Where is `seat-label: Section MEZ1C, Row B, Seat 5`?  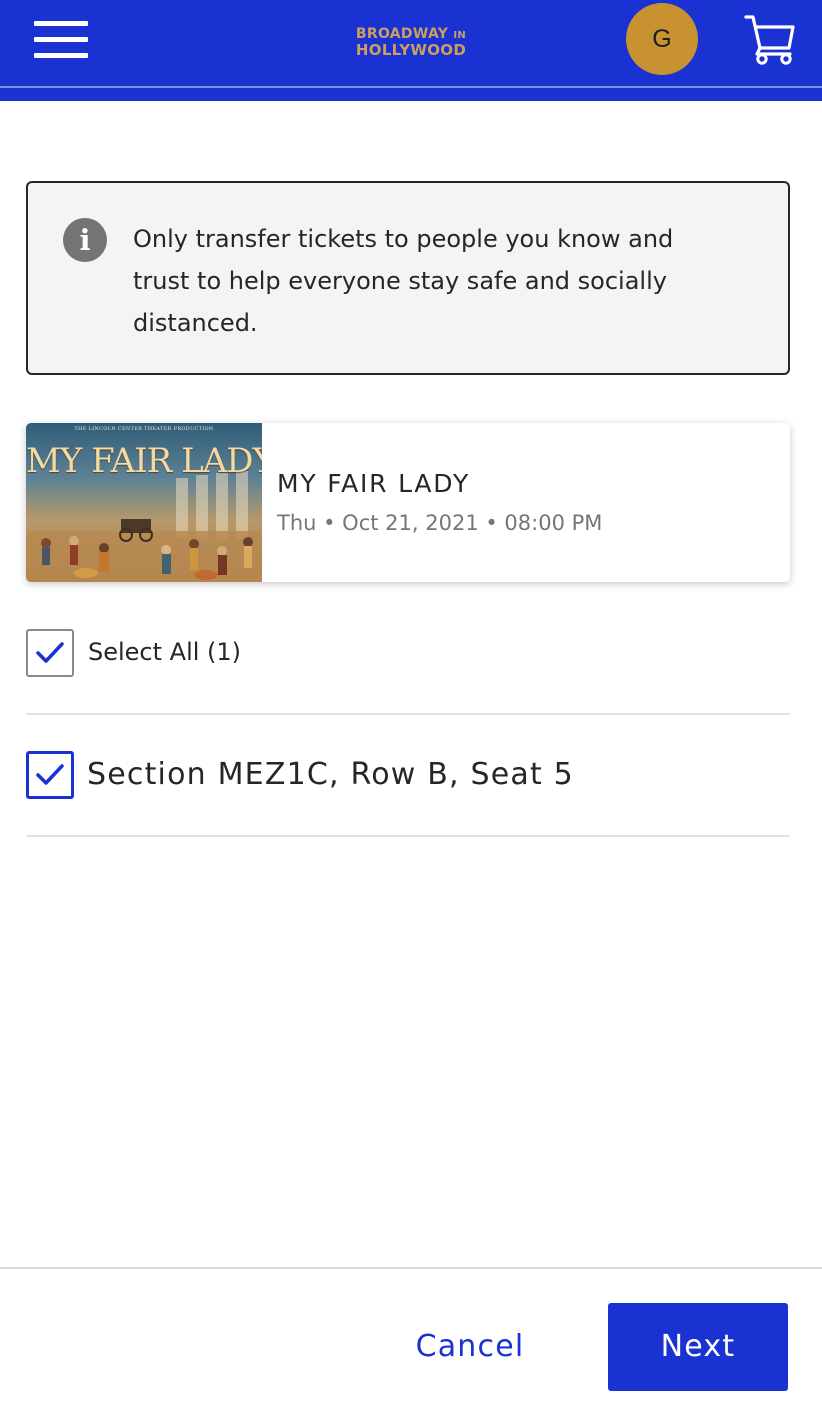 seat-label: Section MEZ1C, Row B, Seat 5 is located at coordinates (330, 774).